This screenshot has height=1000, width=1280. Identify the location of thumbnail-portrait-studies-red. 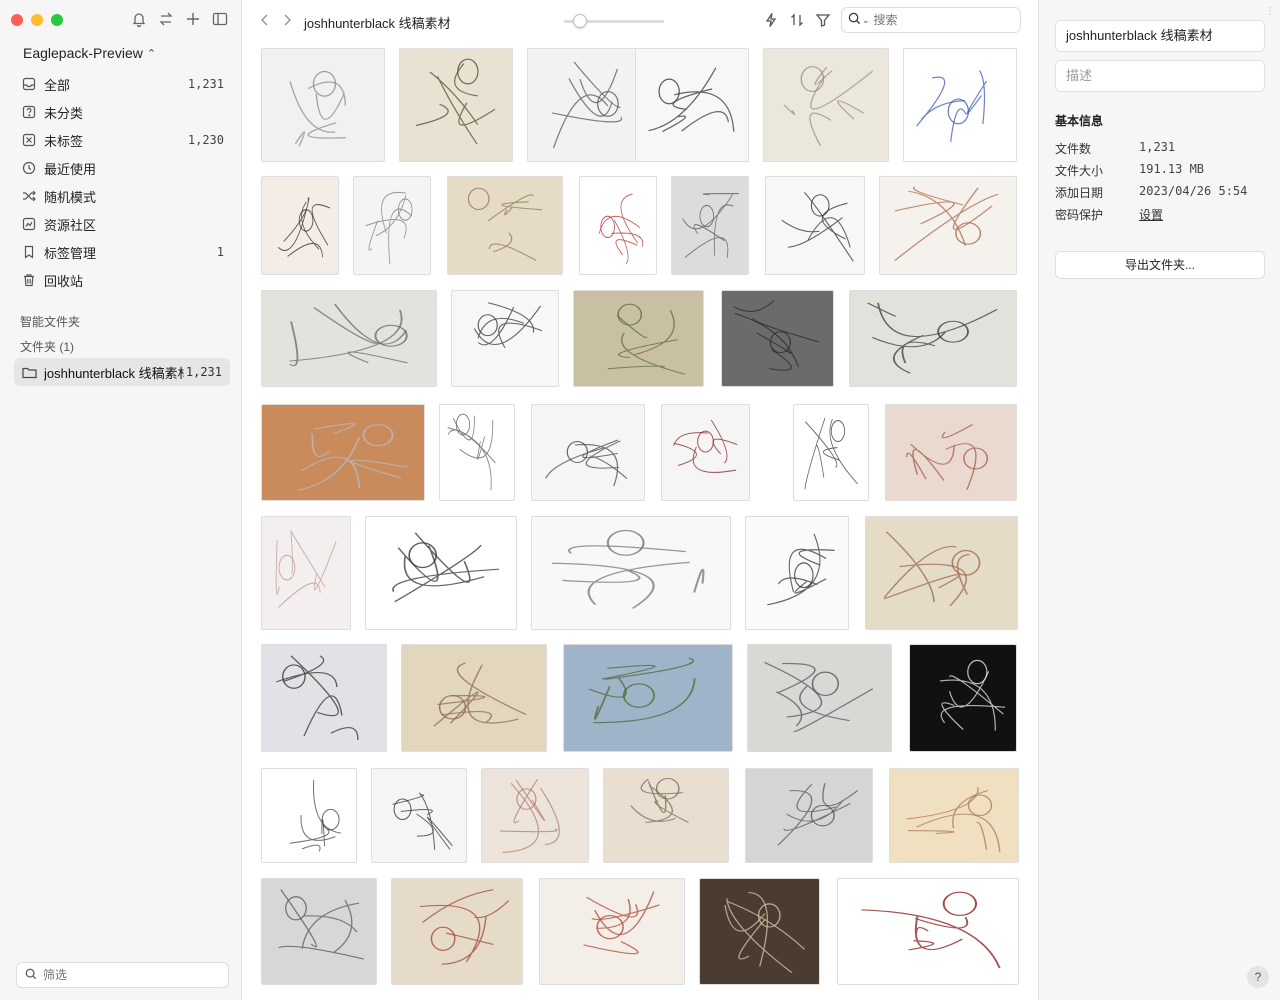
(457, 931).